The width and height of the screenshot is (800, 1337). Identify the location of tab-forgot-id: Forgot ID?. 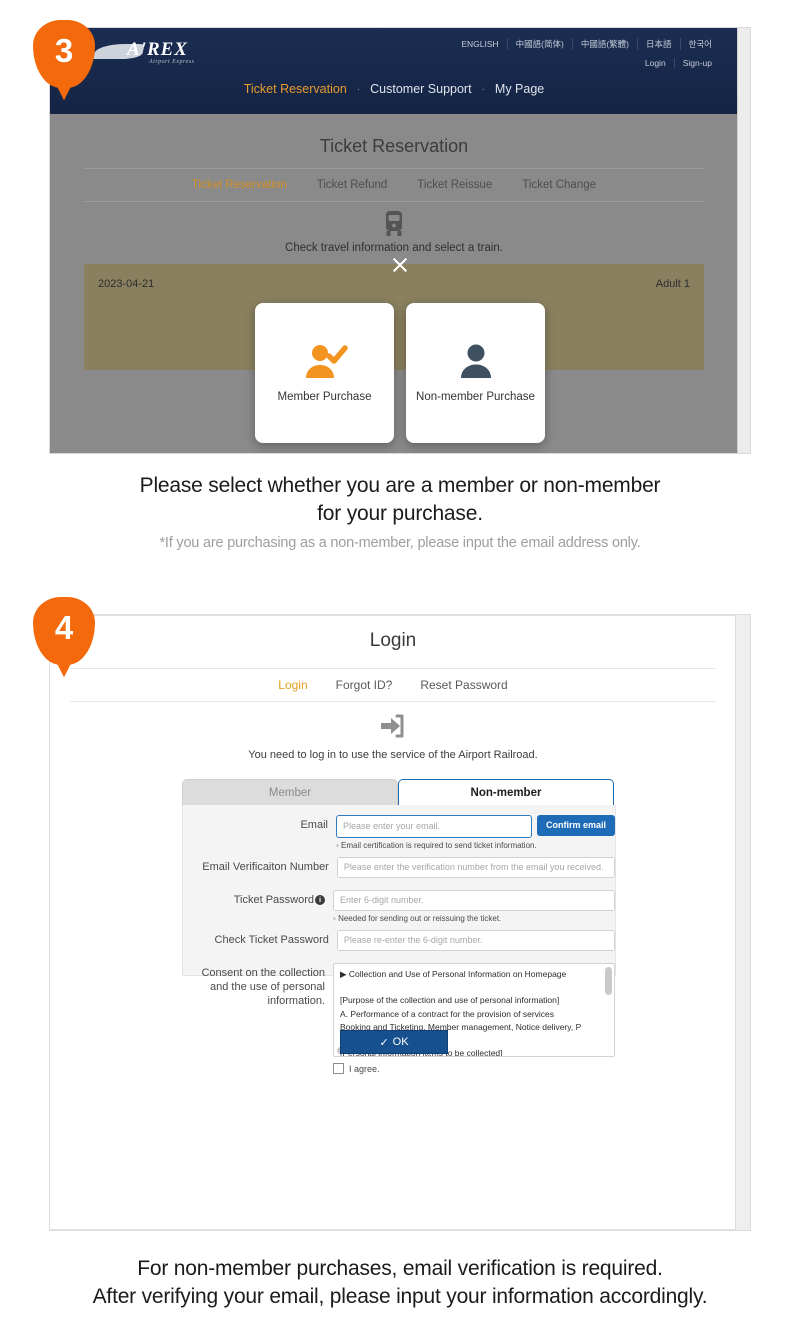
(364, 685).